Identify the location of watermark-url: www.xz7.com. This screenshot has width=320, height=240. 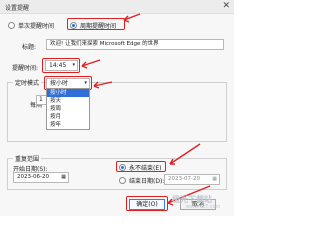
(203, 207).